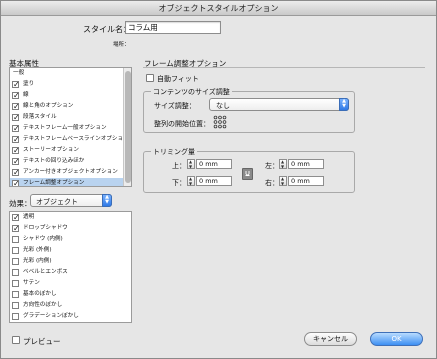 The image size is (437, 359). What do you see at coordinates (51, 316) in the screenshot?
I see `effect-label: グラデーションぼかし` at bounding box center [51, 316].